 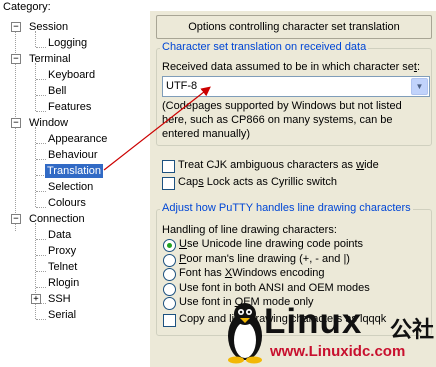 What do you see at coordinates (412, 329) in the screenshot?
I see `watermark-cn: 公社` at bounding box center [412, 329].